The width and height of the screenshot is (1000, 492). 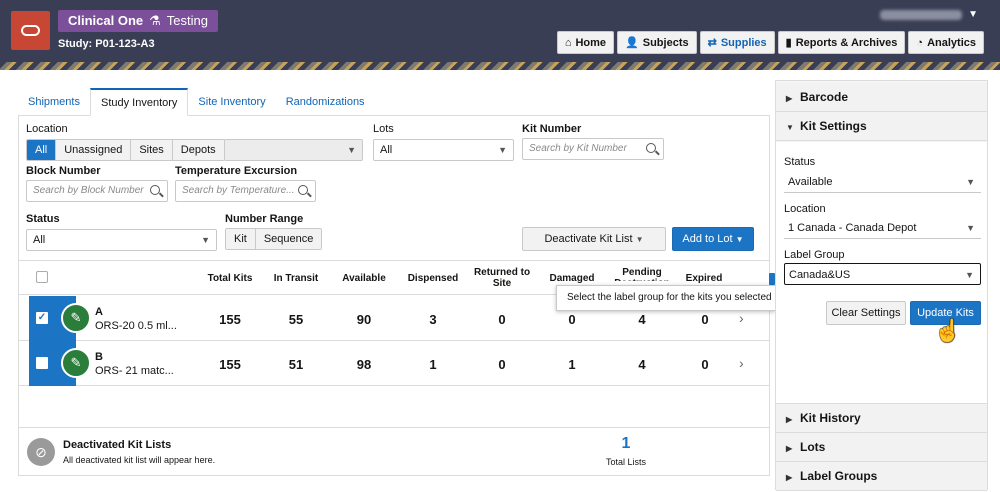 What do you see at coordinates (94, 150) in the screenshot?
I see `location-unassigned-option: Unassigned` at bounding box center [94, 150].